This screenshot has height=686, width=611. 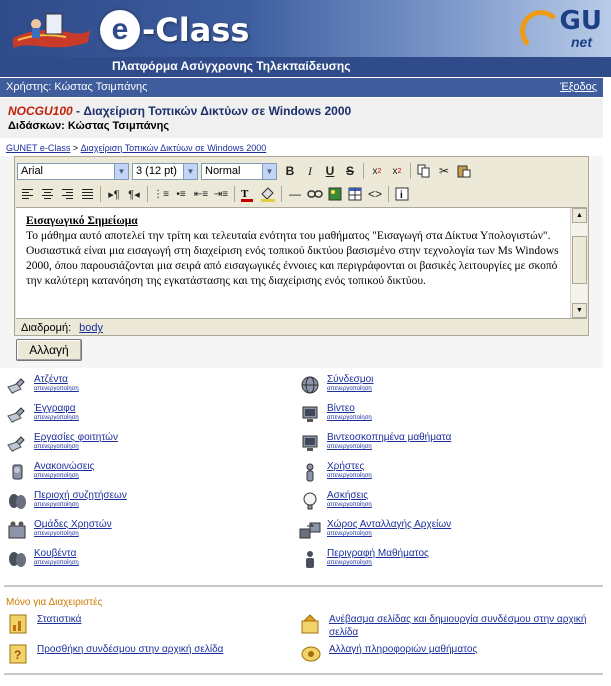 I want to click on superscript-button: x2, so click(x=397, y=171).